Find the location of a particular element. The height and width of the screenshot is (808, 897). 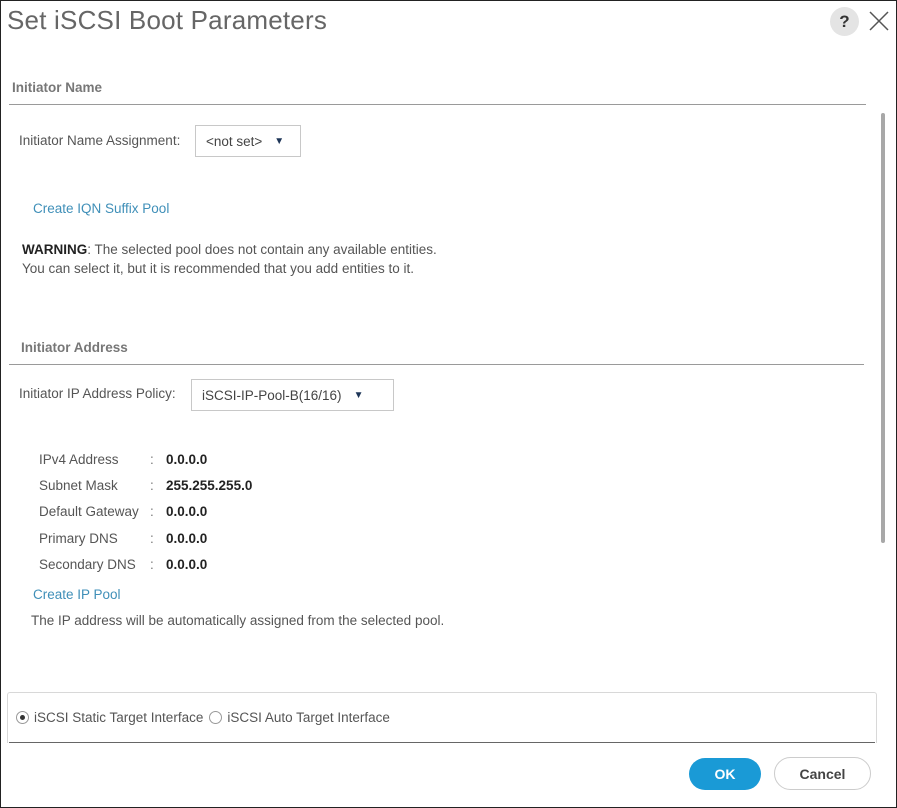

static-target-interface-label: iSCSI Static Target Interface is located at coordinates (118, 717).